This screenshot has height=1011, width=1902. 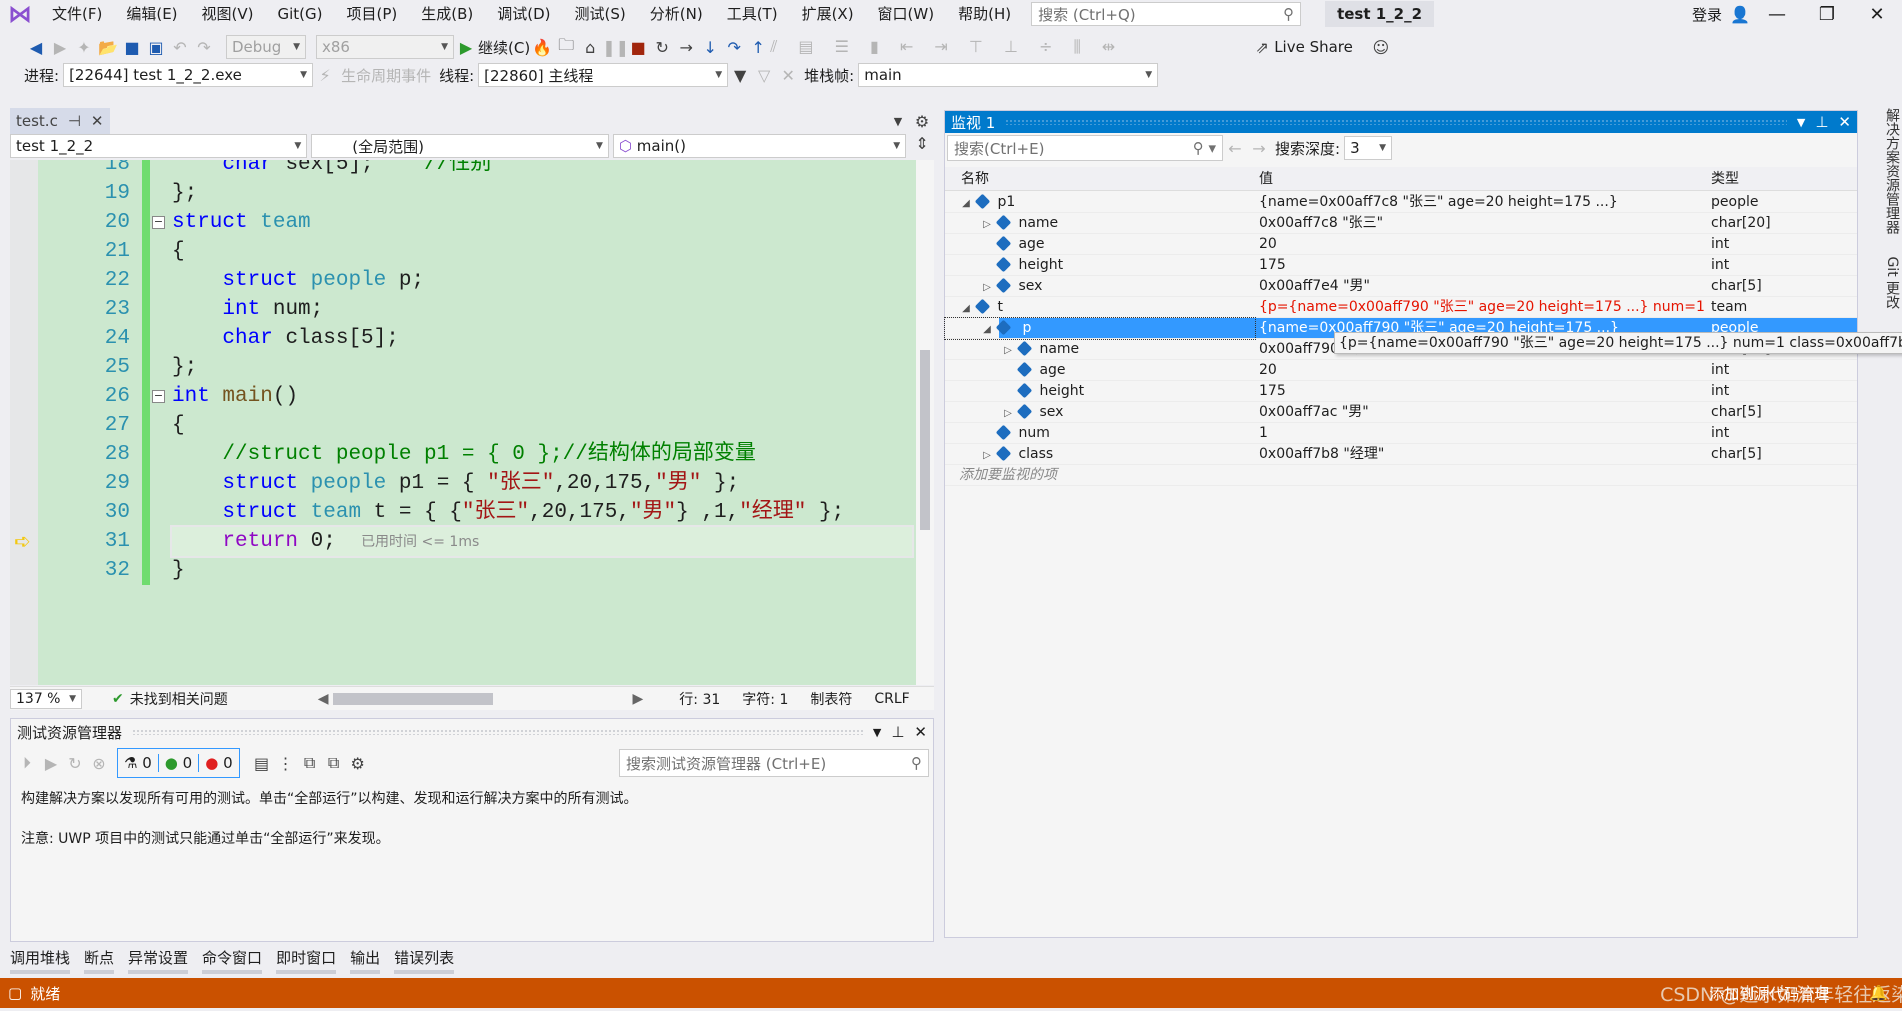 I want to click on step-over-icon: ↷, so click(x=734, y=47).